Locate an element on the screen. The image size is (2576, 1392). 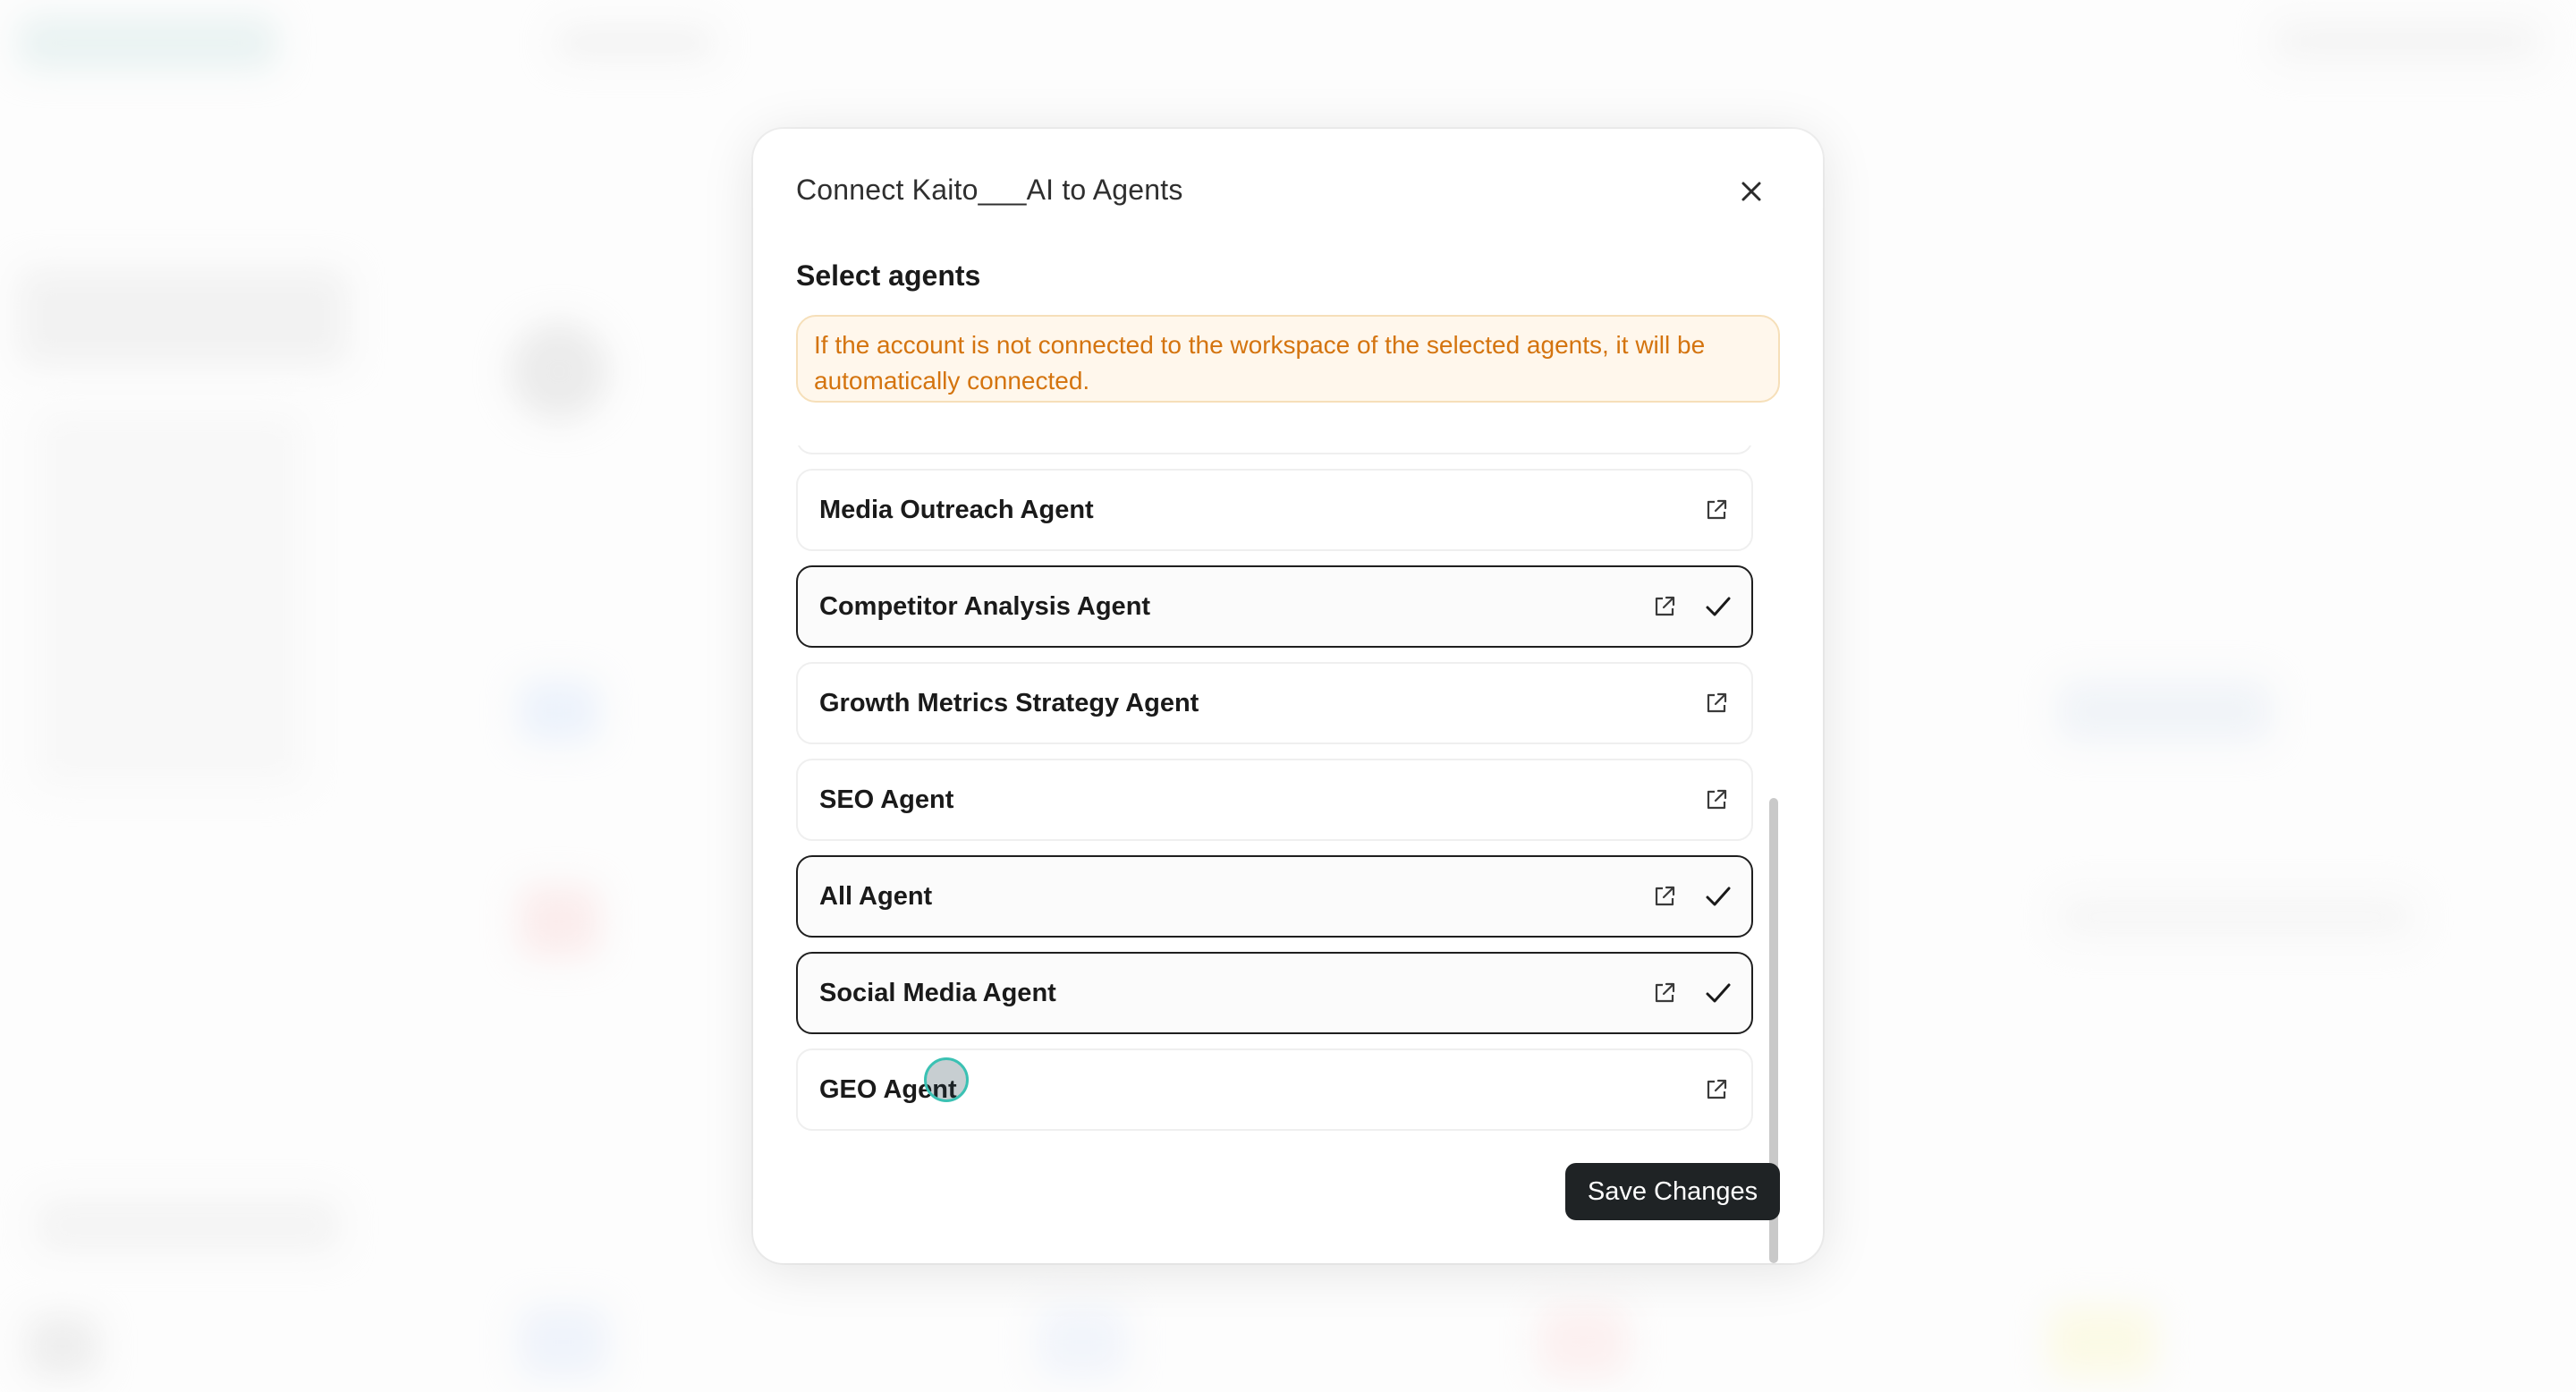
close-button is located at coordinates (1751, 191).